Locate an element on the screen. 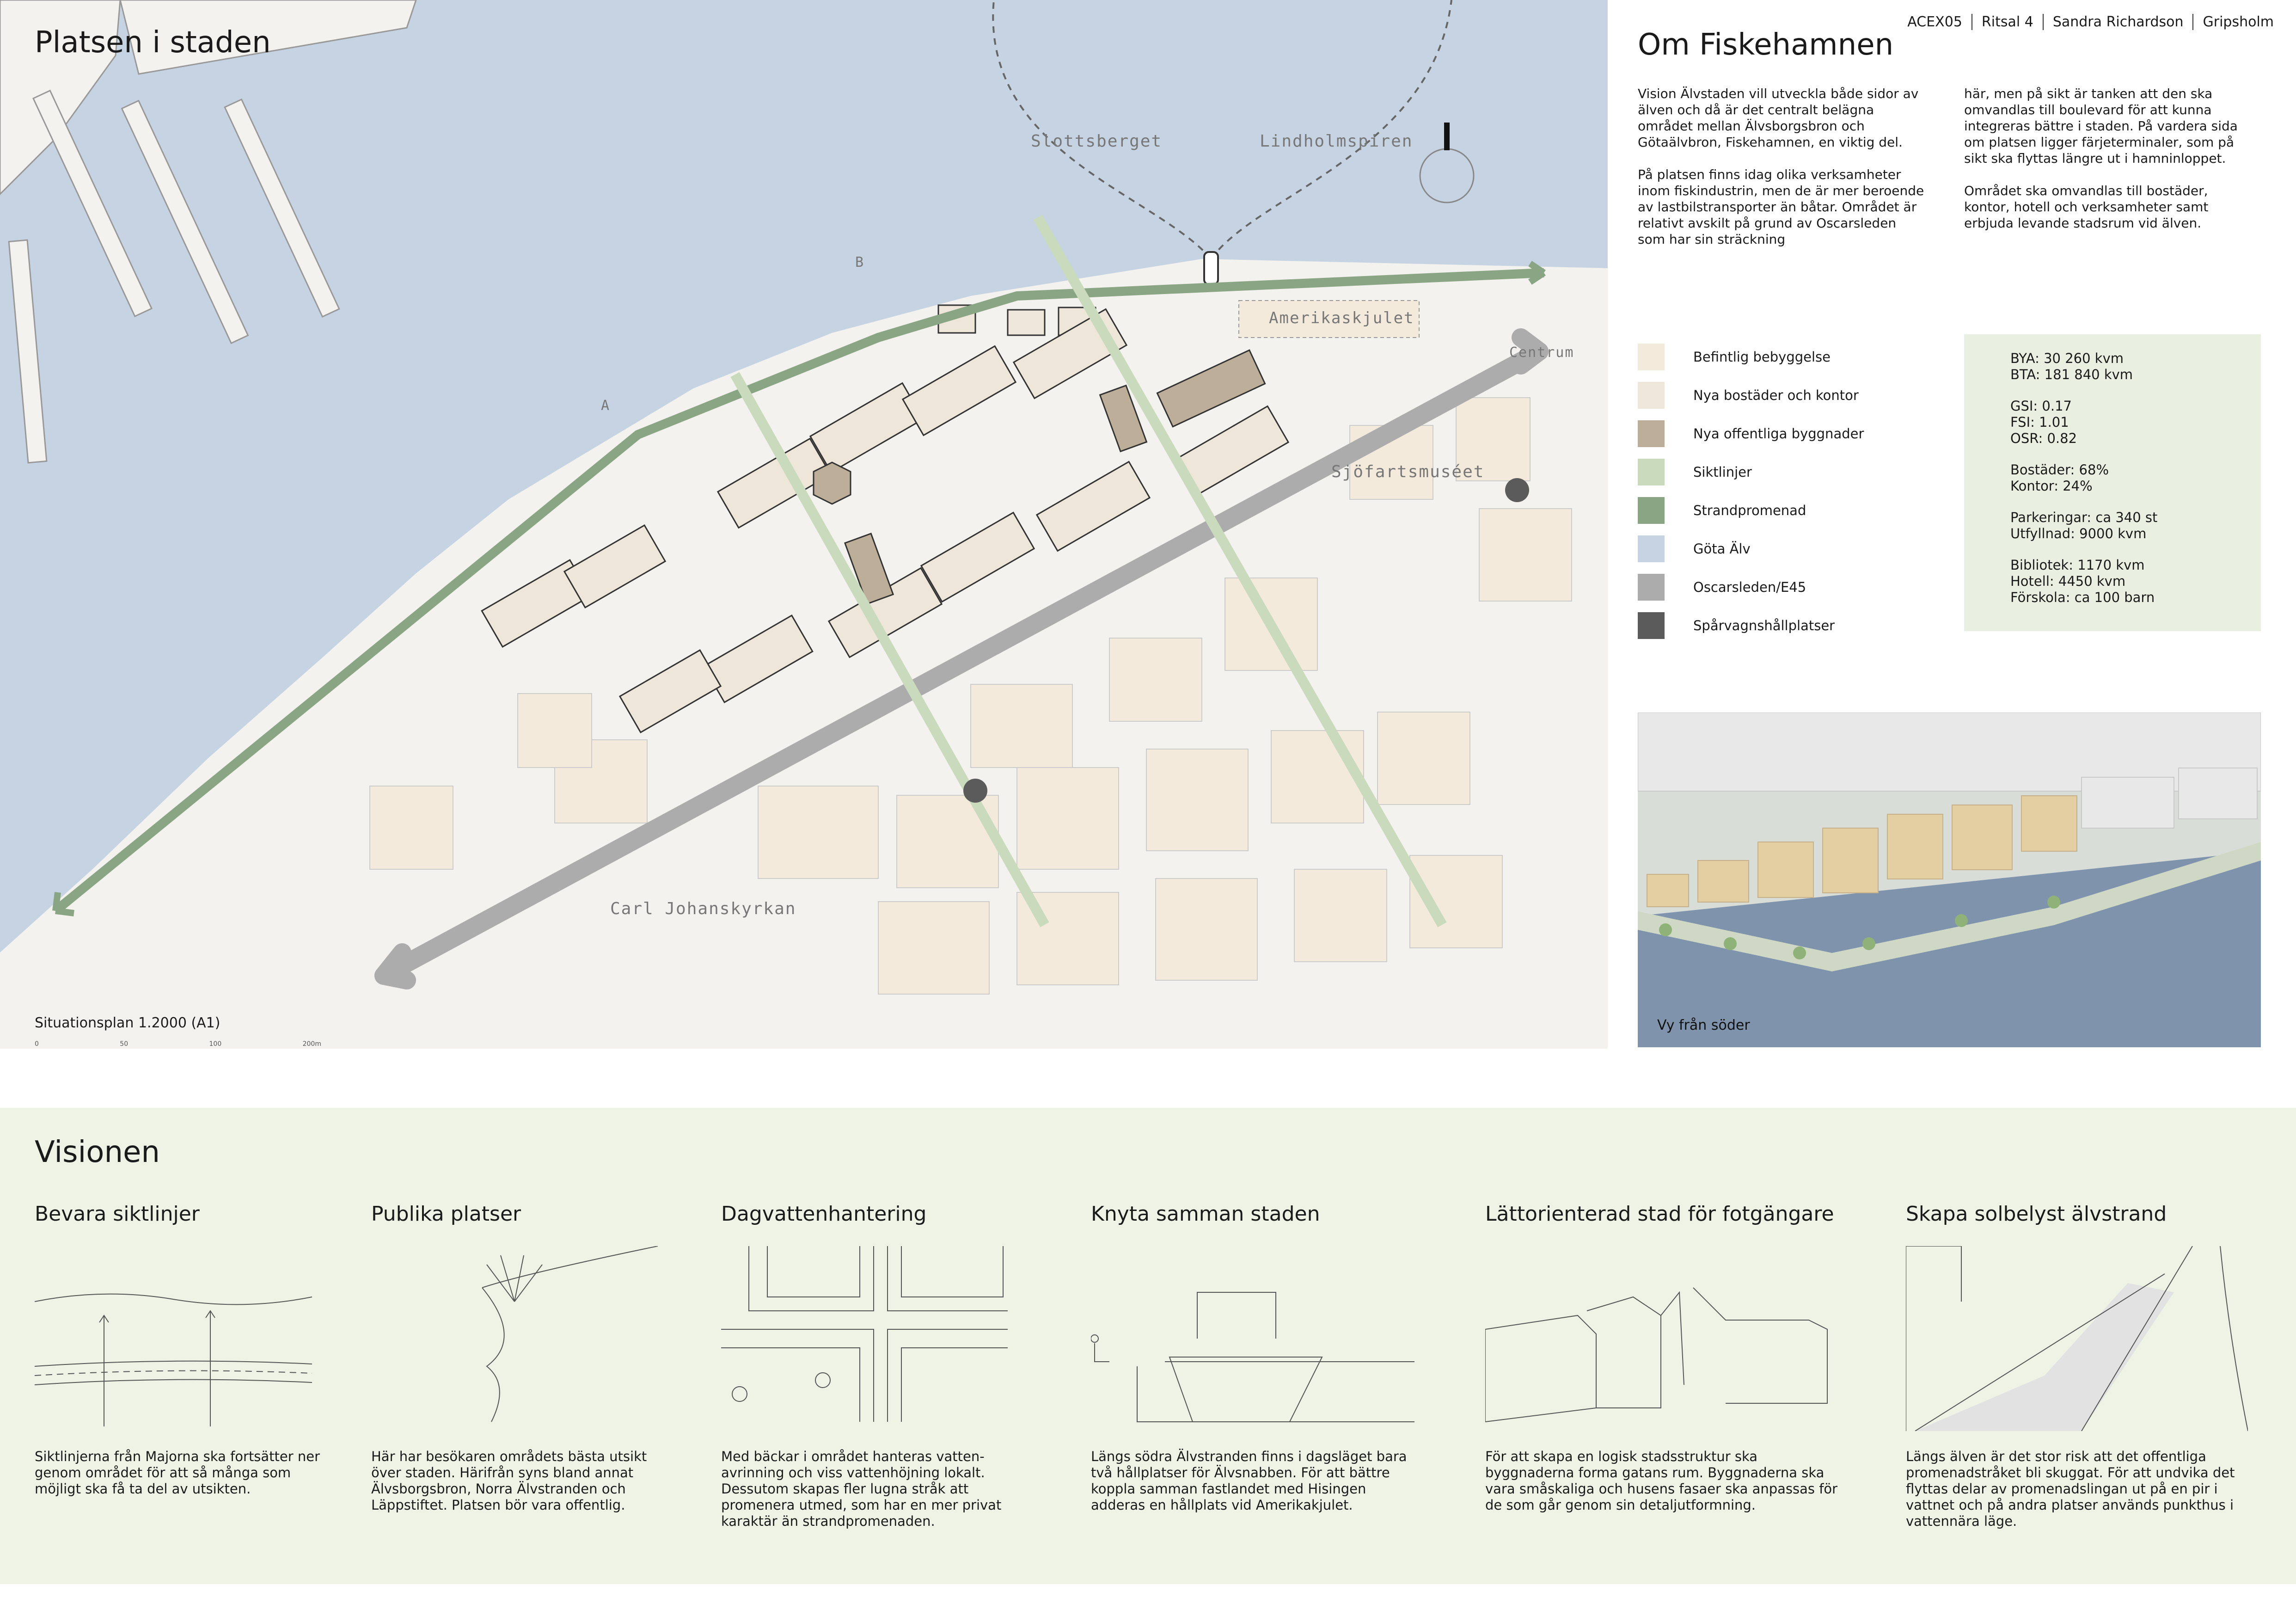 Image resolution: width=2296 pixels, height=1622 pixels. legend-item: Siktlinjer is located at coordinates (1751, 472).